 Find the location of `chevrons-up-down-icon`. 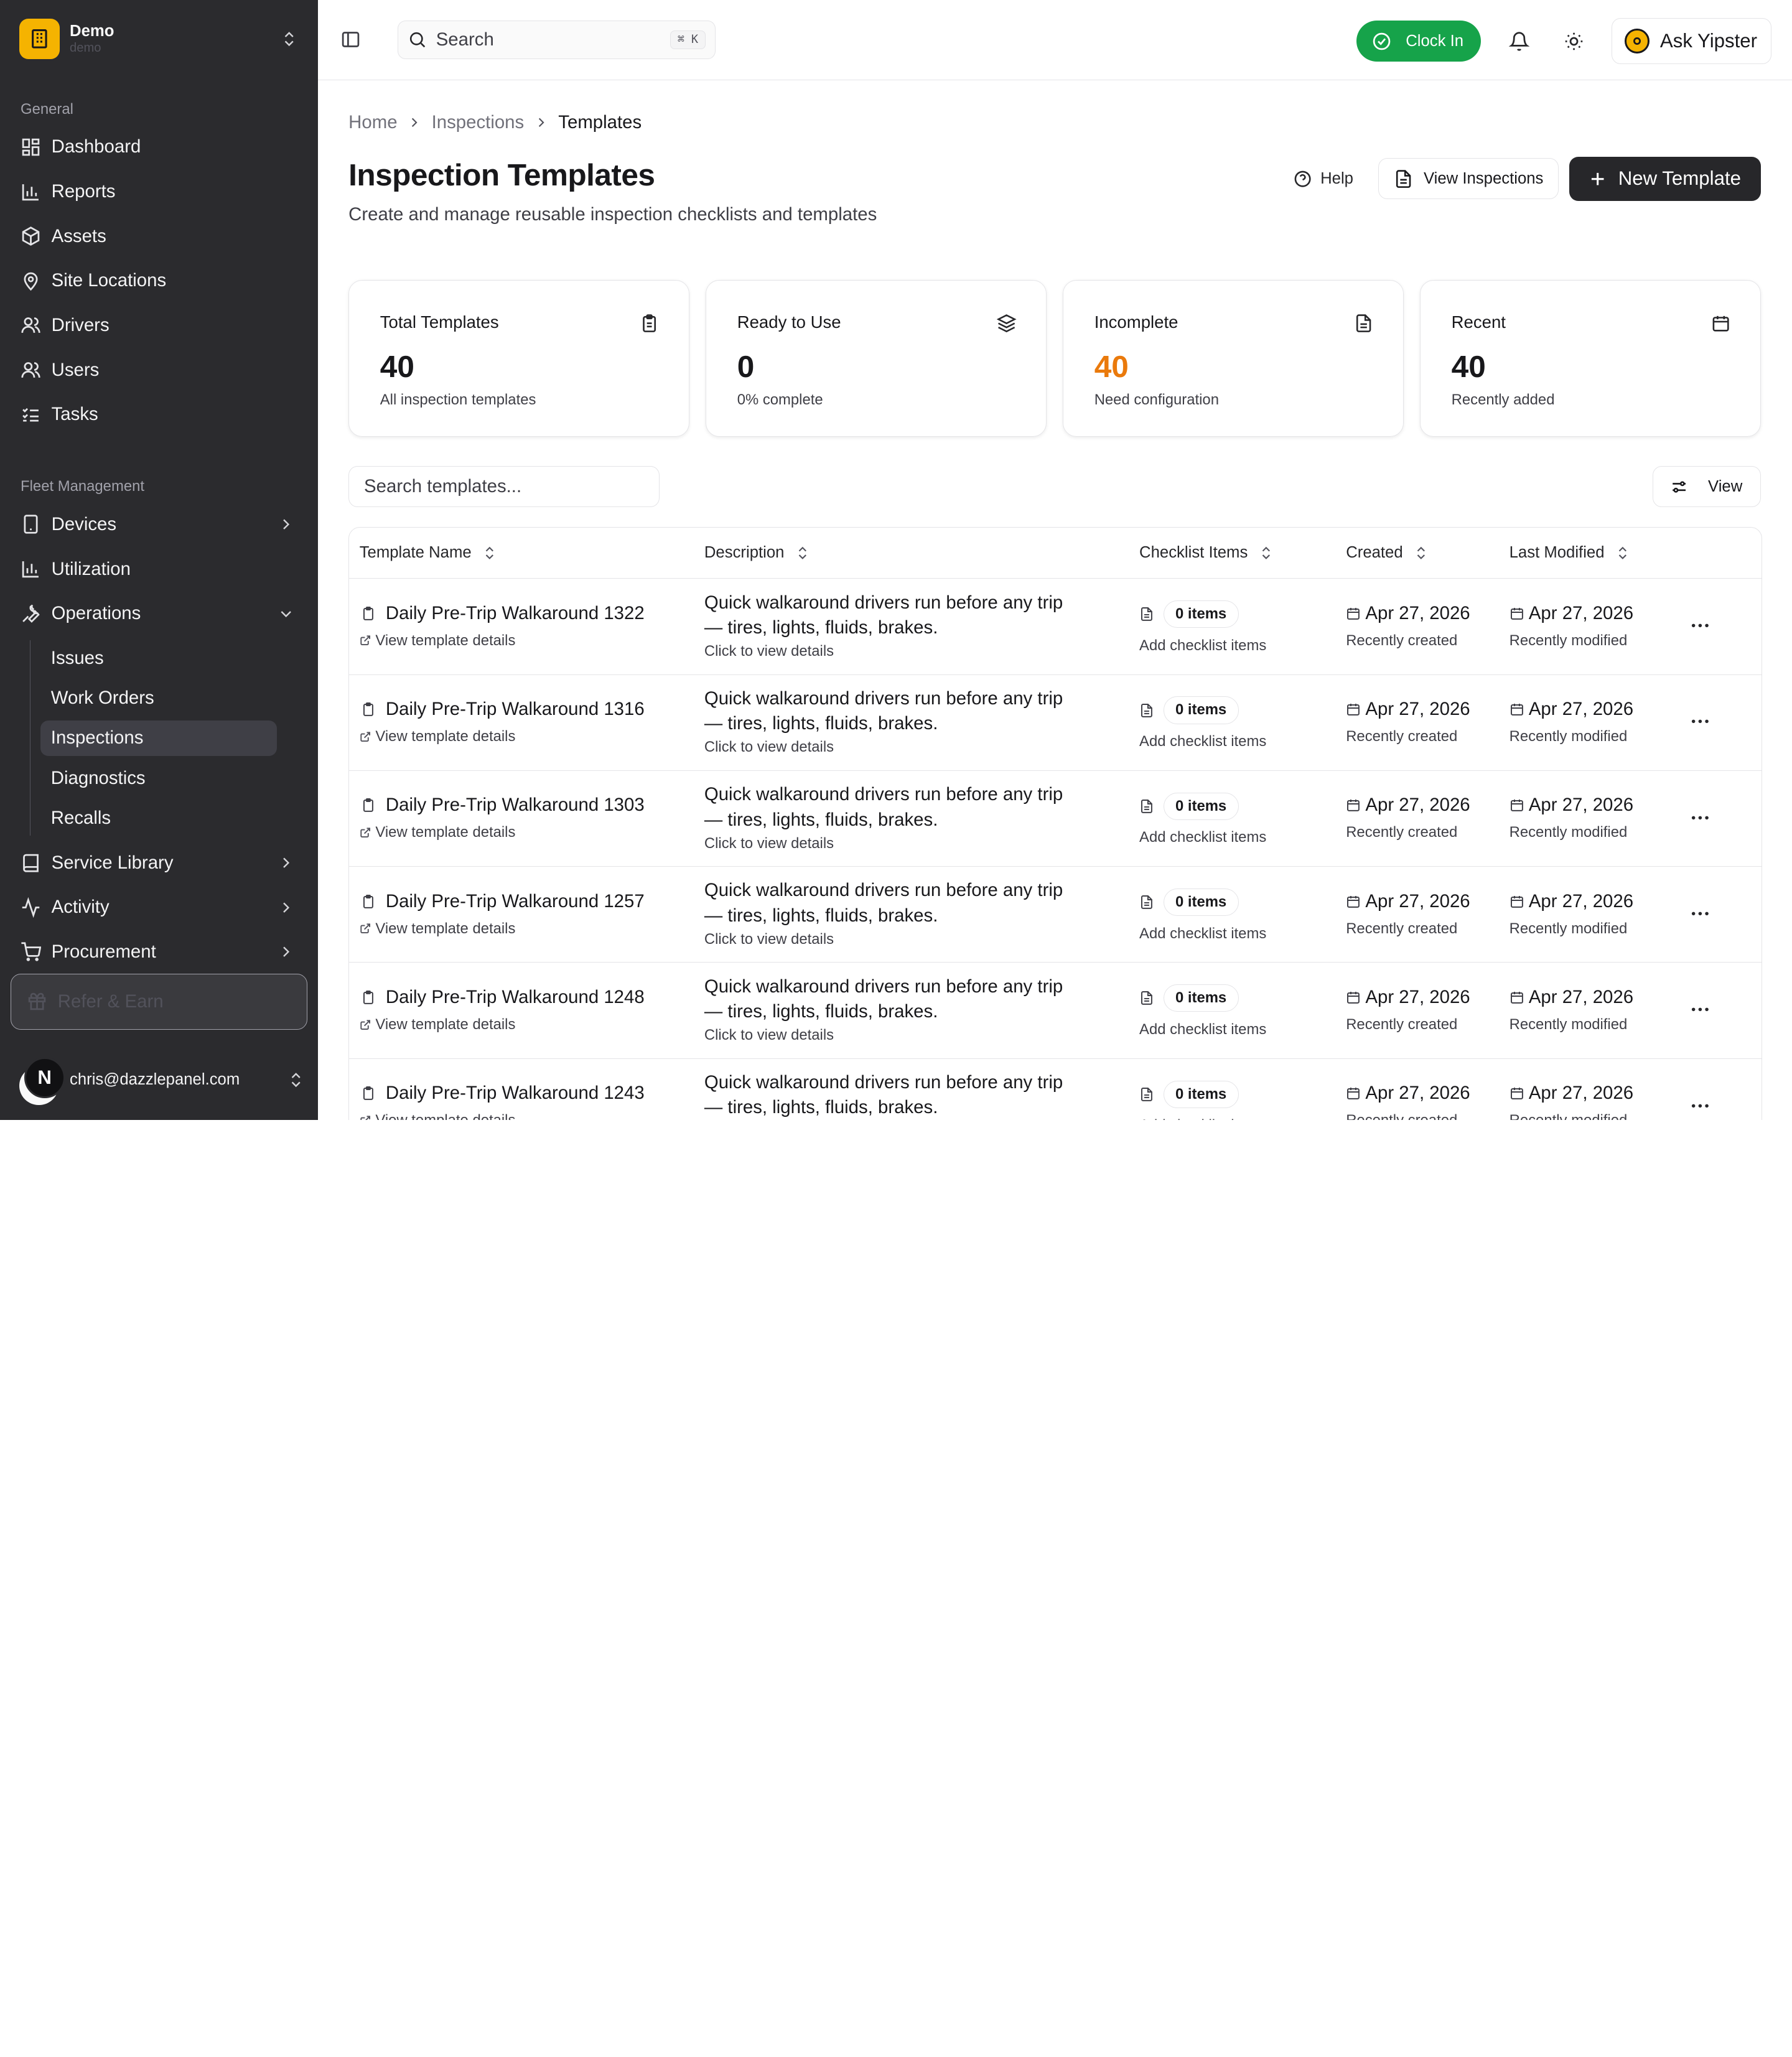

chevrons-up-down-icon is located at coordinates (289, 38).